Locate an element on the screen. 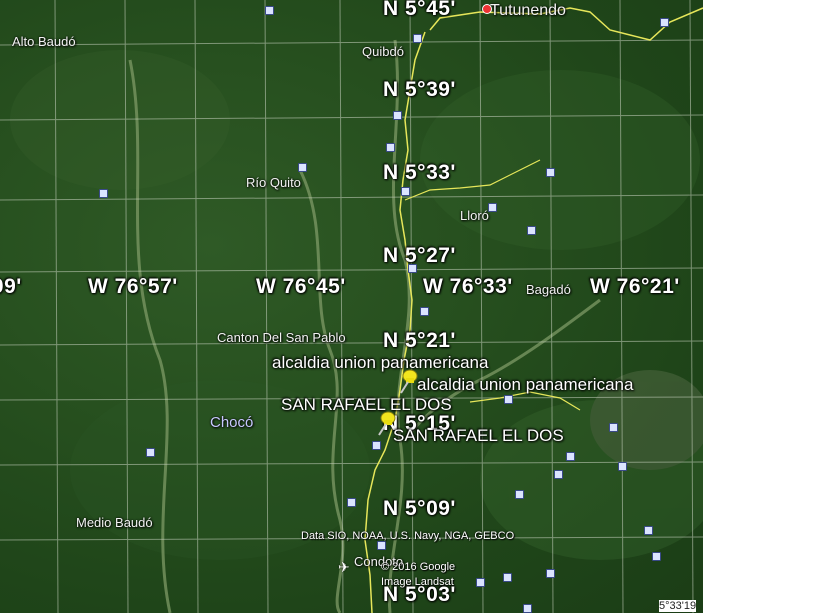 The height and width of the screenshot is (613, 819). place-label-quibdo: Quibdó is located at coordinates (383, 51).